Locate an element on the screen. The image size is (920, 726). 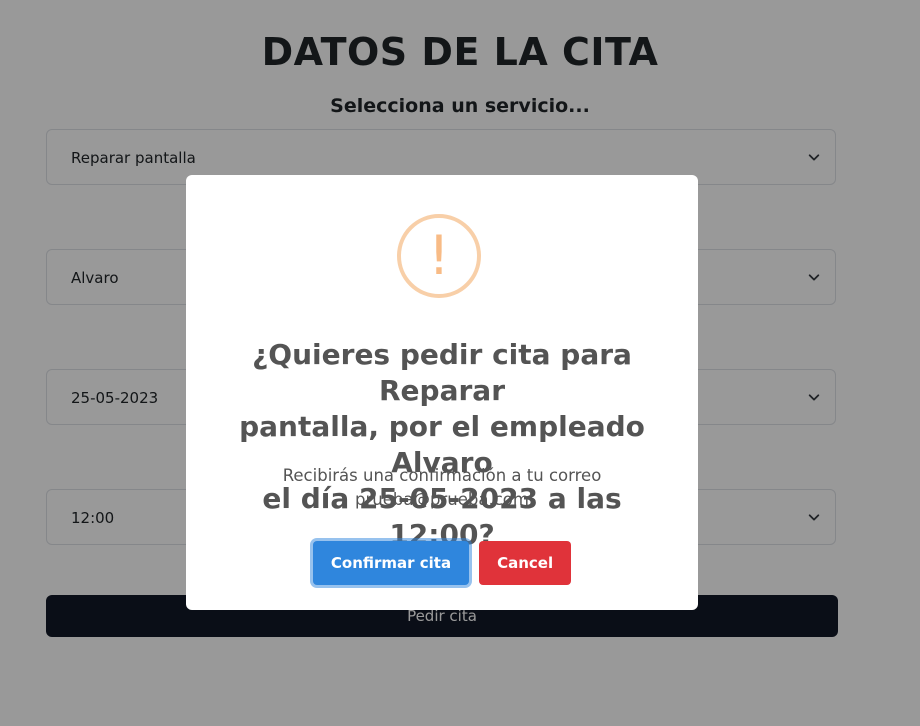
dialog-email: prueba@prueba.com is located at coordinates (442, 499).